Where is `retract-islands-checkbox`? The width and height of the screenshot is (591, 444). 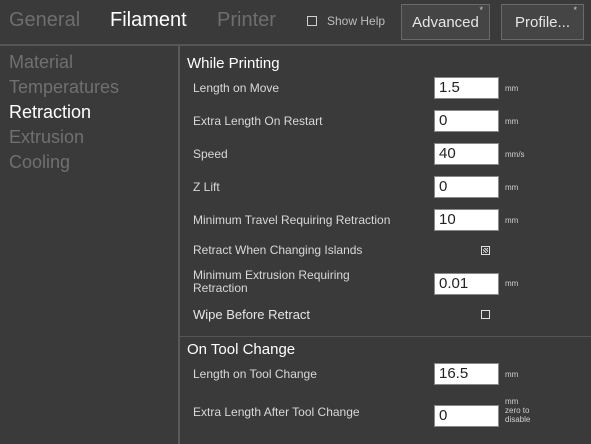
retract-islands-checkbox is located at coordinates (485, 250).